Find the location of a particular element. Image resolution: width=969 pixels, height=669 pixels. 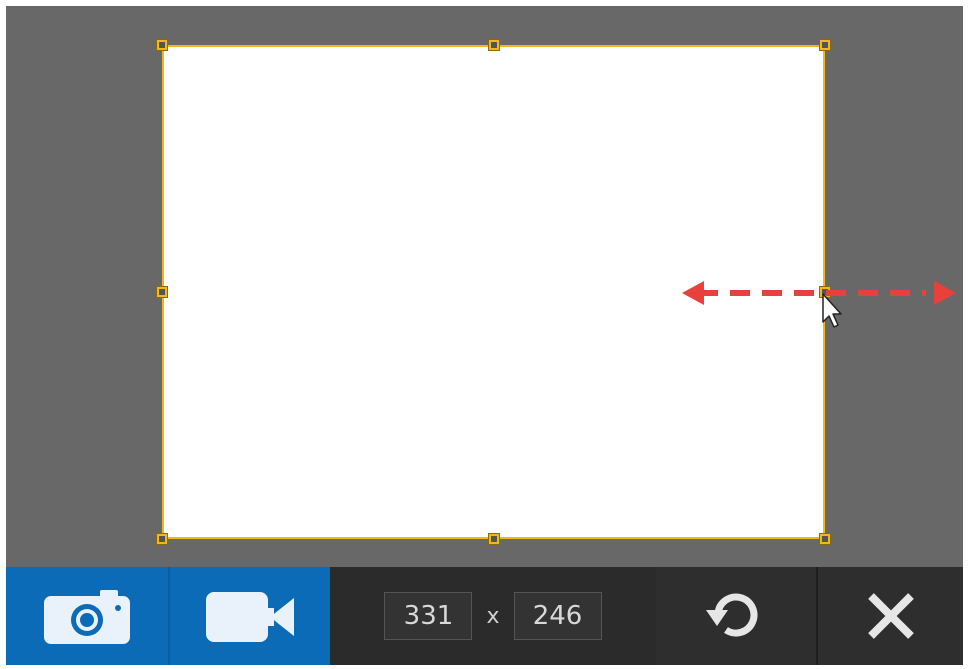

capture-toolbar: 331 x 246 is located at coordinates (484, 616).